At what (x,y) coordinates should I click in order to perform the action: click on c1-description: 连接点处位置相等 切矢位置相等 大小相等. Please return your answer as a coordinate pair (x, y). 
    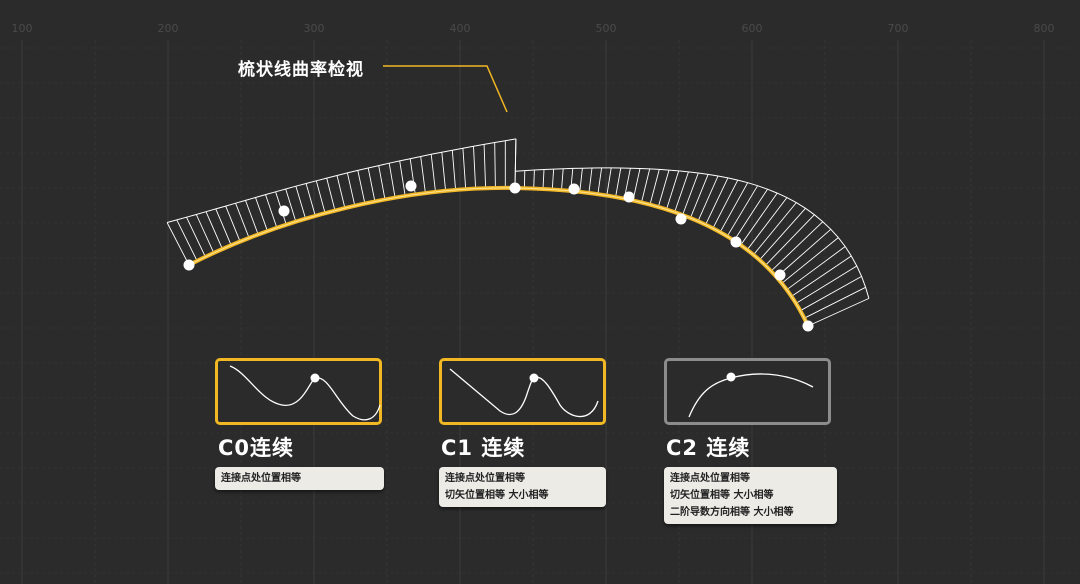
    Looking at the image, I should click on (522, 487).